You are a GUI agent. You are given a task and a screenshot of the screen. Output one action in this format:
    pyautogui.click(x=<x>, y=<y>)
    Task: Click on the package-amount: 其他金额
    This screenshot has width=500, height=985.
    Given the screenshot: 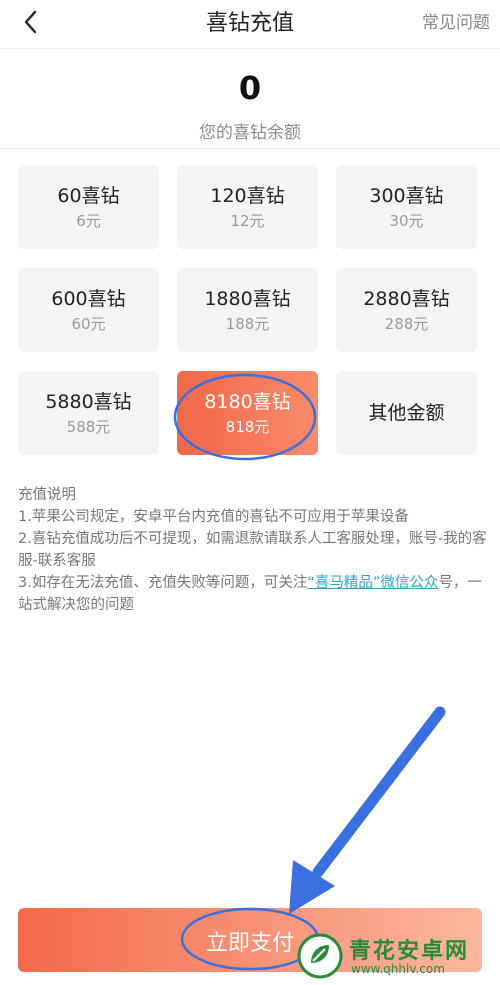 What is the action you would take?
    pyautogui.click(x=406, y=413)
    